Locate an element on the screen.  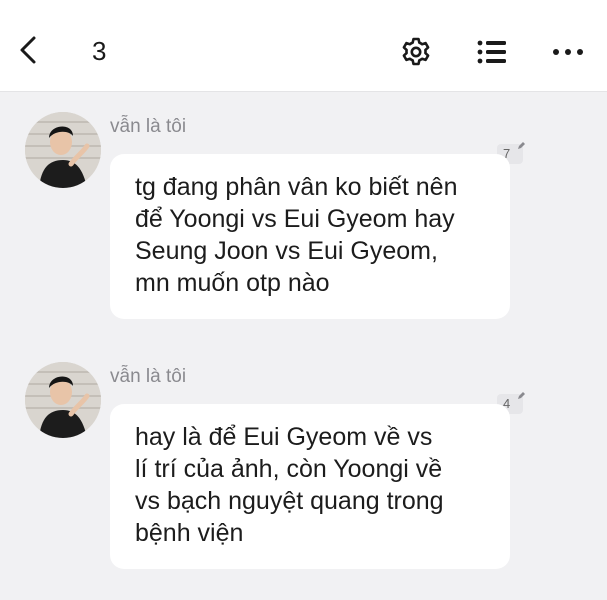
message-line: Seung Joon vs Eui Gyeom, is located at coordinates (286, 251).